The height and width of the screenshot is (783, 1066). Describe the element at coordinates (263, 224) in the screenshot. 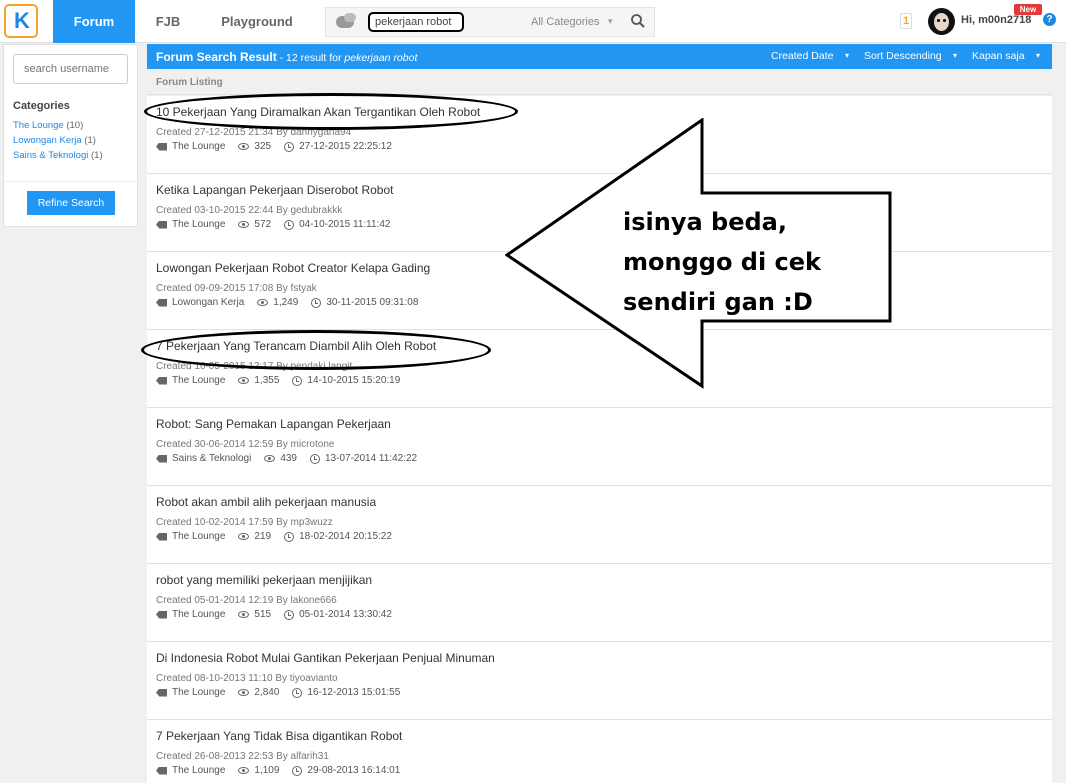

I see `thread-views: 572` at that location.